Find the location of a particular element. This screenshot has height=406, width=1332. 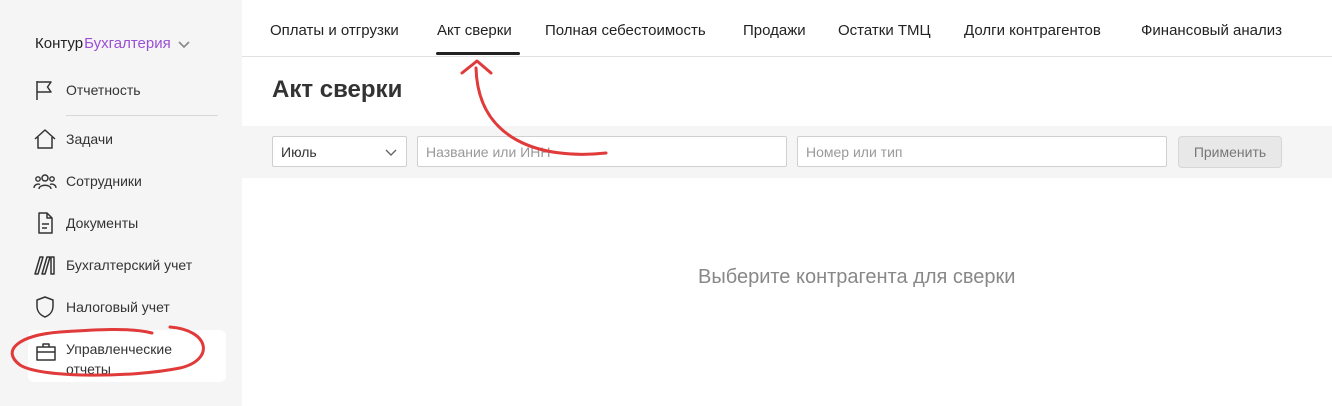

sidebar-item-label: Налоговый учет is located at coordinates (118, 307).